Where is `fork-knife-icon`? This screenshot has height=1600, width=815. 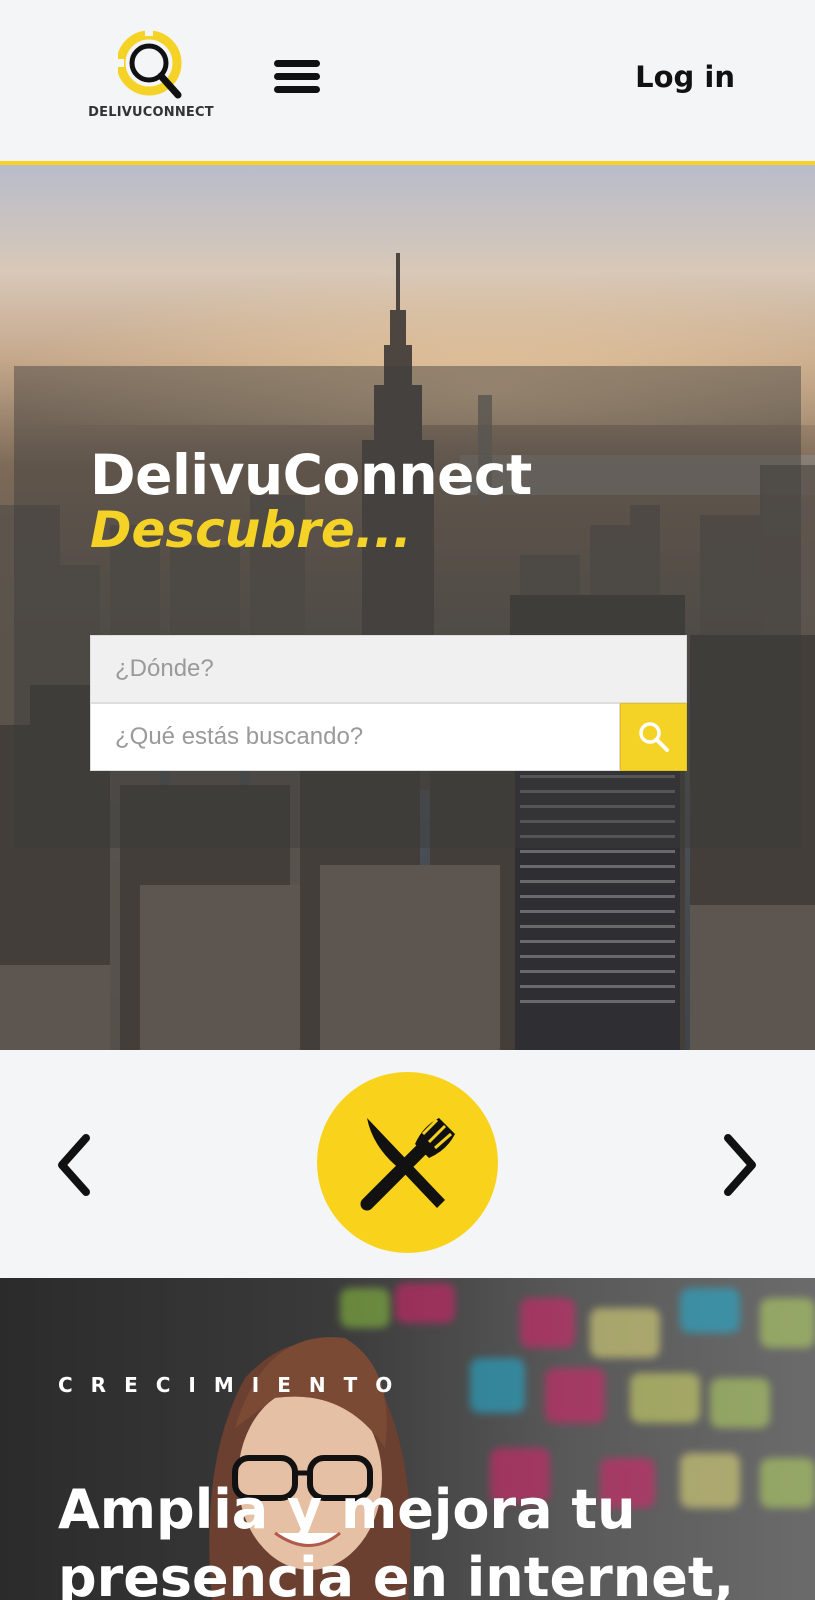
fork-knife-icon is located at coordinates (407, 1163).